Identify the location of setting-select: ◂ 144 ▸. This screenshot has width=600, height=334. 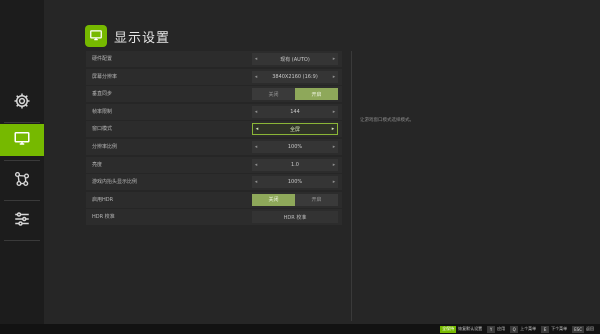
(295, 111).